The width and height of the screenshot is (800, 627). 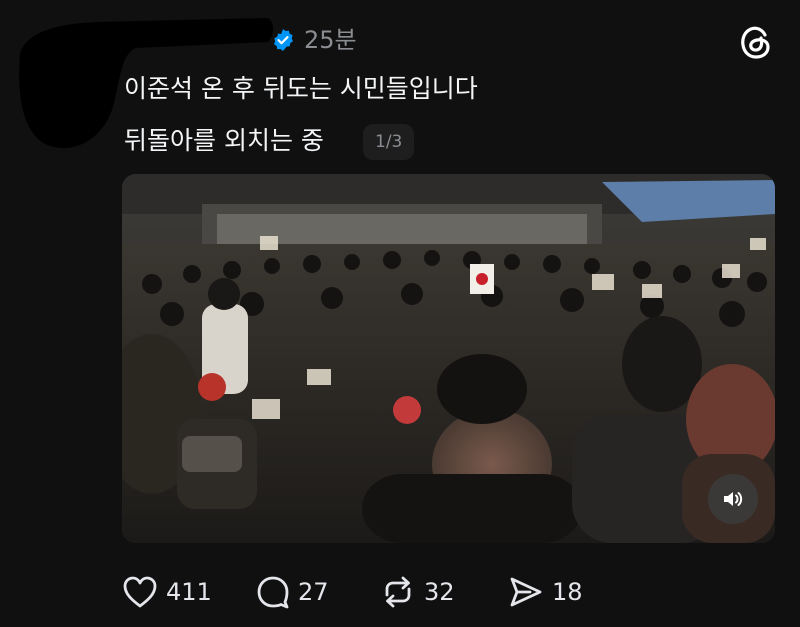 I want to click on repost-button: 32, so click(x=417, y=592).